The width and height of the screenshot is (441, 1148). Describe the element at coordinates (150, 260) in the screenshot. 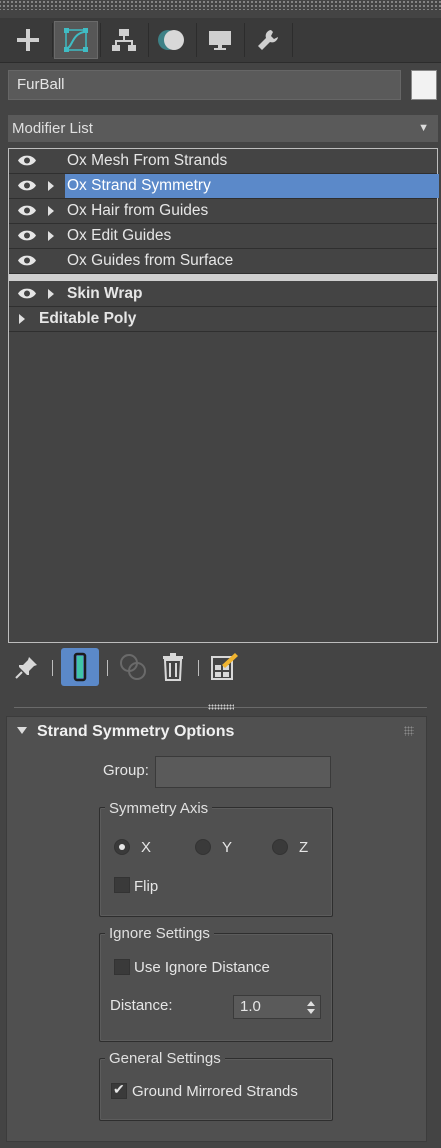

I see `stack-item-label: Ox Guides from Surface` at that location.